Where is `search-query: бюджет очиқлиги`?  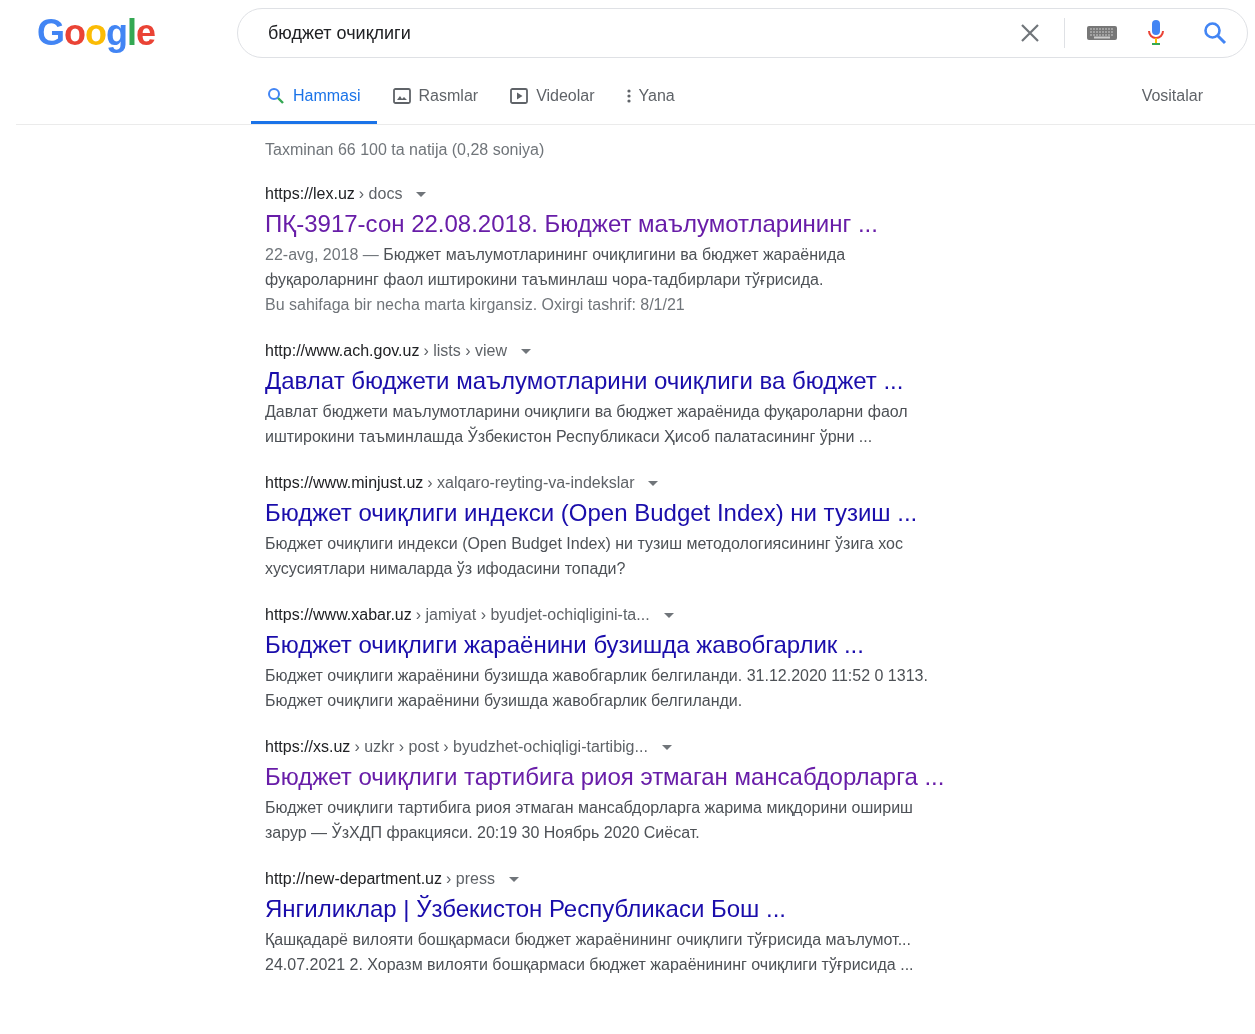 search-query: бюджет очиқлиги is located at coordinates (644, 33).